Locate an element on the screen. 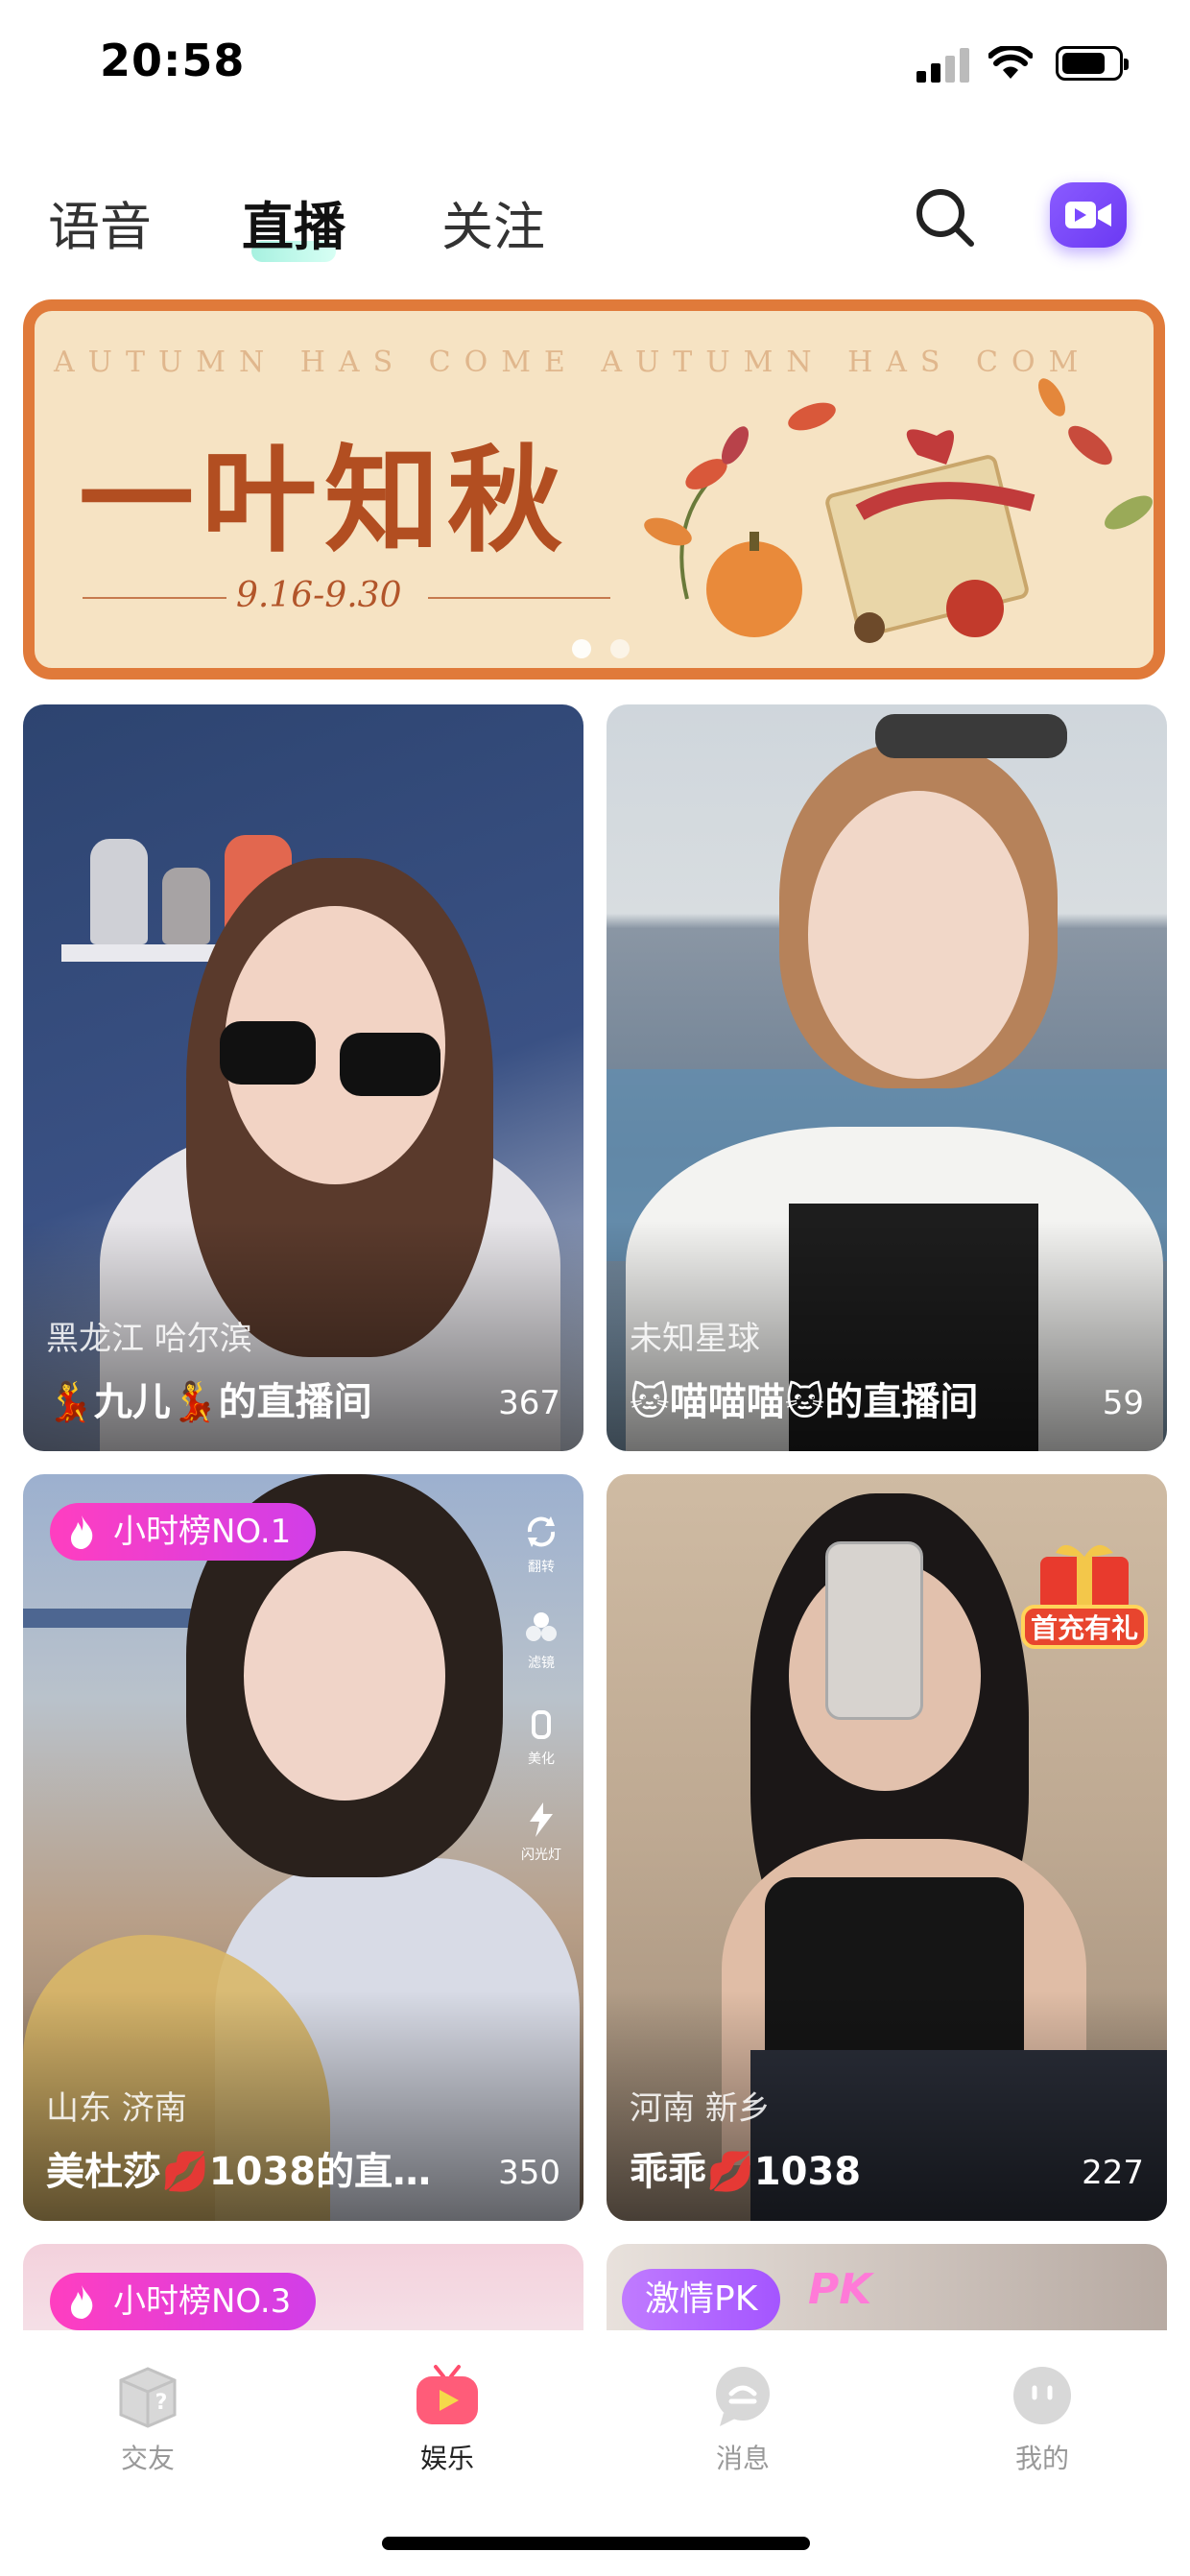 This screenshot has height=2576, width=1190. tab-live: 直播 is located at coordinates (293, 223).